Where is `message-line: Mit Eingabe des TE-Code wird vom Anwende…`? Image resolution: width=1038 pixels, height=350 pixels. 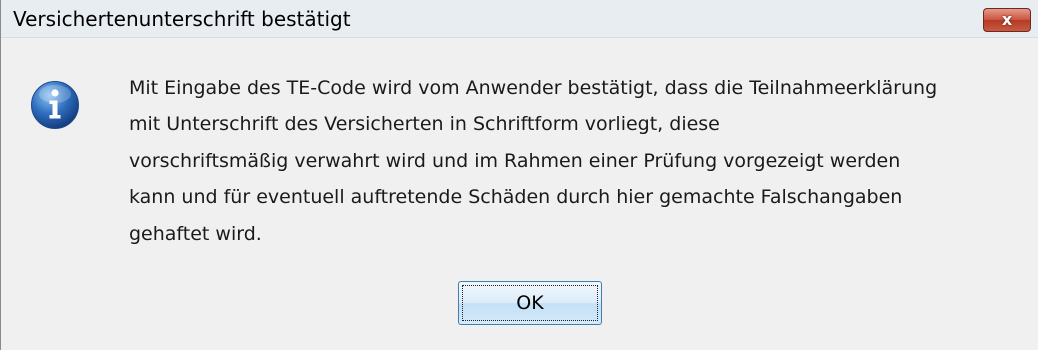
message-line: Mit Eingabe des TE-Code wird vom Anwende… is located at coordinates (533, 88).